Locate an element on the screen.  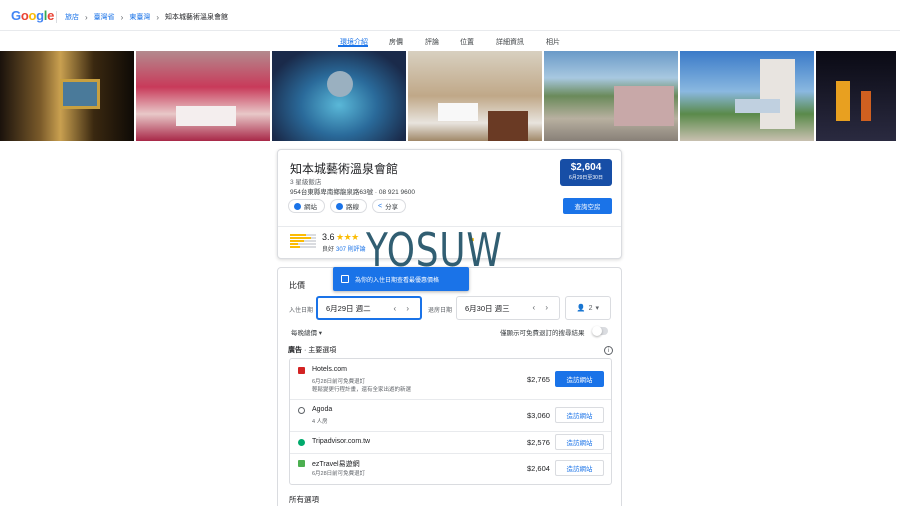
photo-street is located at coordinates (611, 96).